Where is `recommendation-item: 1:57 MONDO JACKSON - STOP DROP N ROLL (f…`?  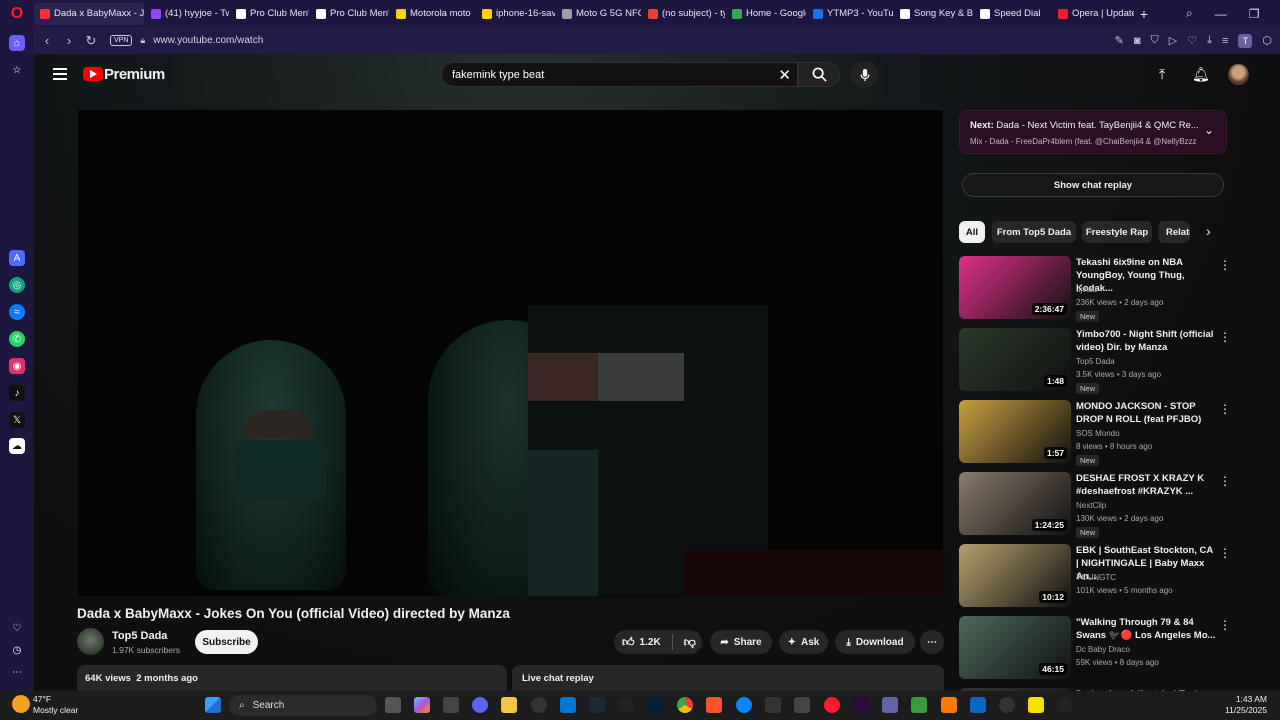
recommendation-item: 1:57 MONDO JACKSON - STOP DROP N ROLL (f… is located at coordinates (1095, 433).